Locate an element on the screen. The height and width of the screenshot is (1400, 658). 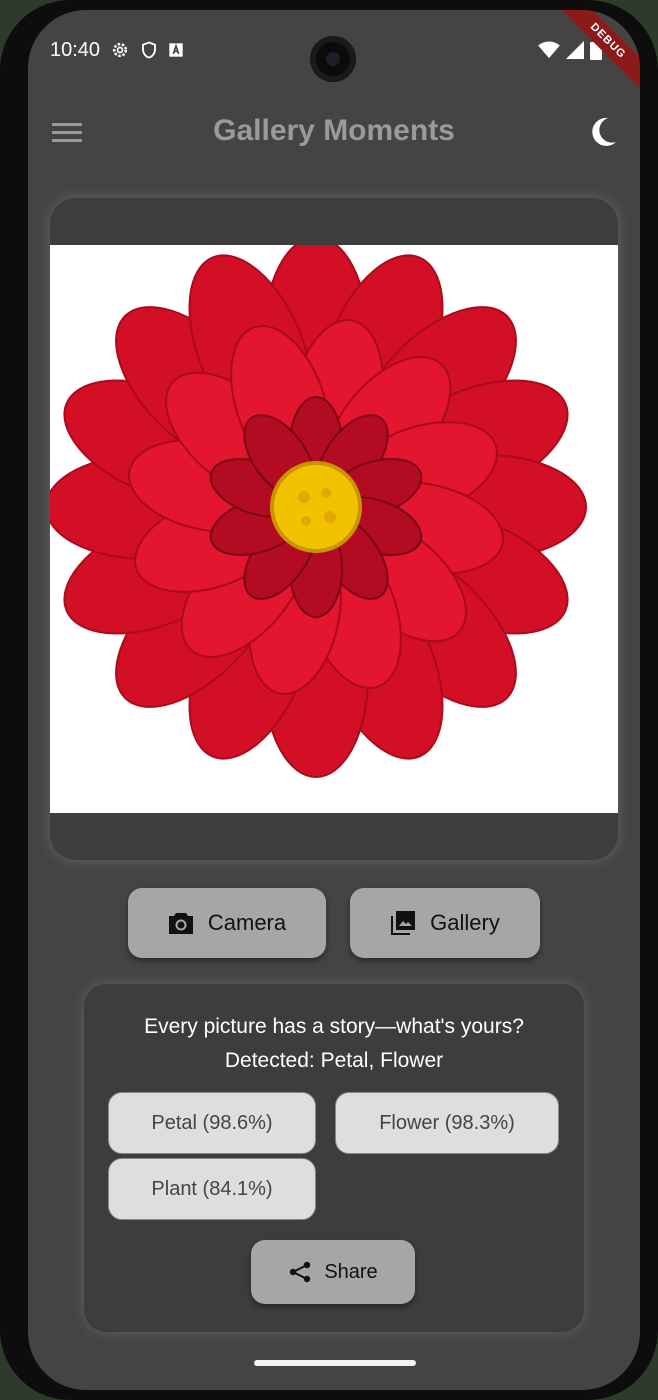
status-icons-right is located at coordinates (570, 50).